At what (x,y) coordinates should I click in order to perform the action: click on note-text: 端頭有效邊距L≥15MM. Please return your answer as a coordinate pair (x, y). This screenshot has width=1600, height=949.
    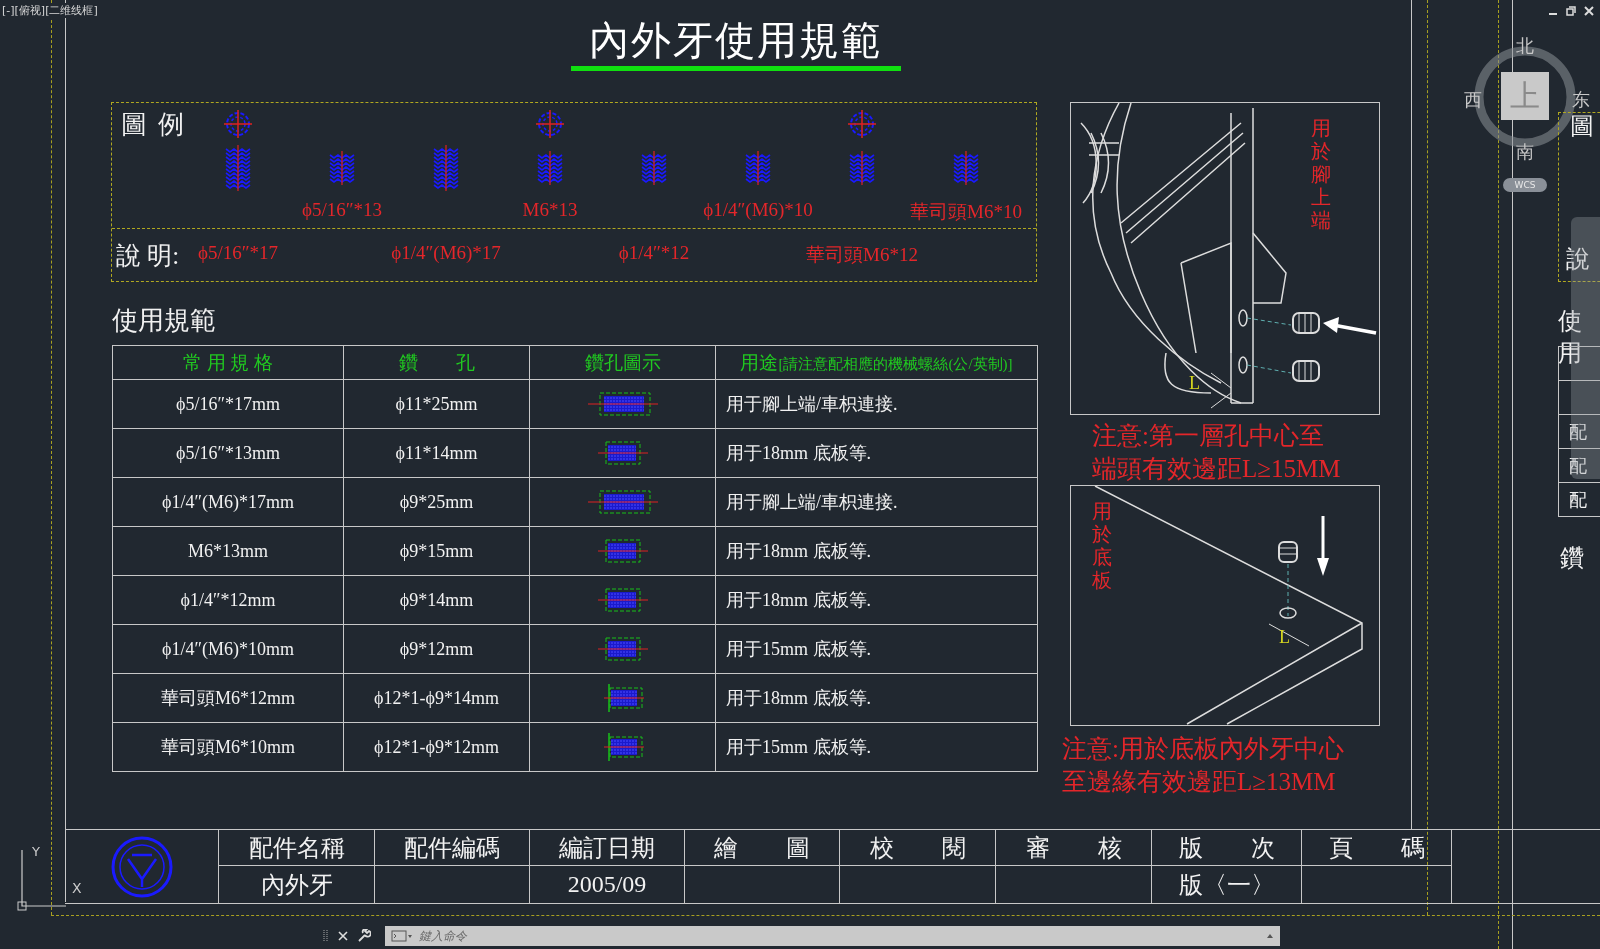
    Looking at the image, I should click on (1217, 469).